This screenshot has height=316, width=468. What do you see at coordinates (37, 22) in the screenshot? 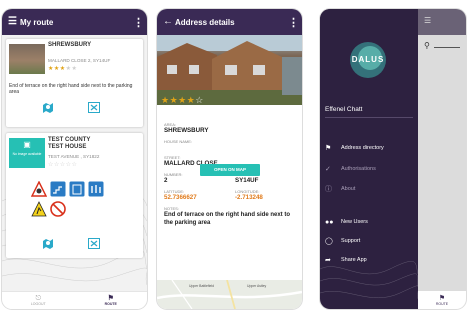
I see `page-title: My route` at bounding box center [37, 22].